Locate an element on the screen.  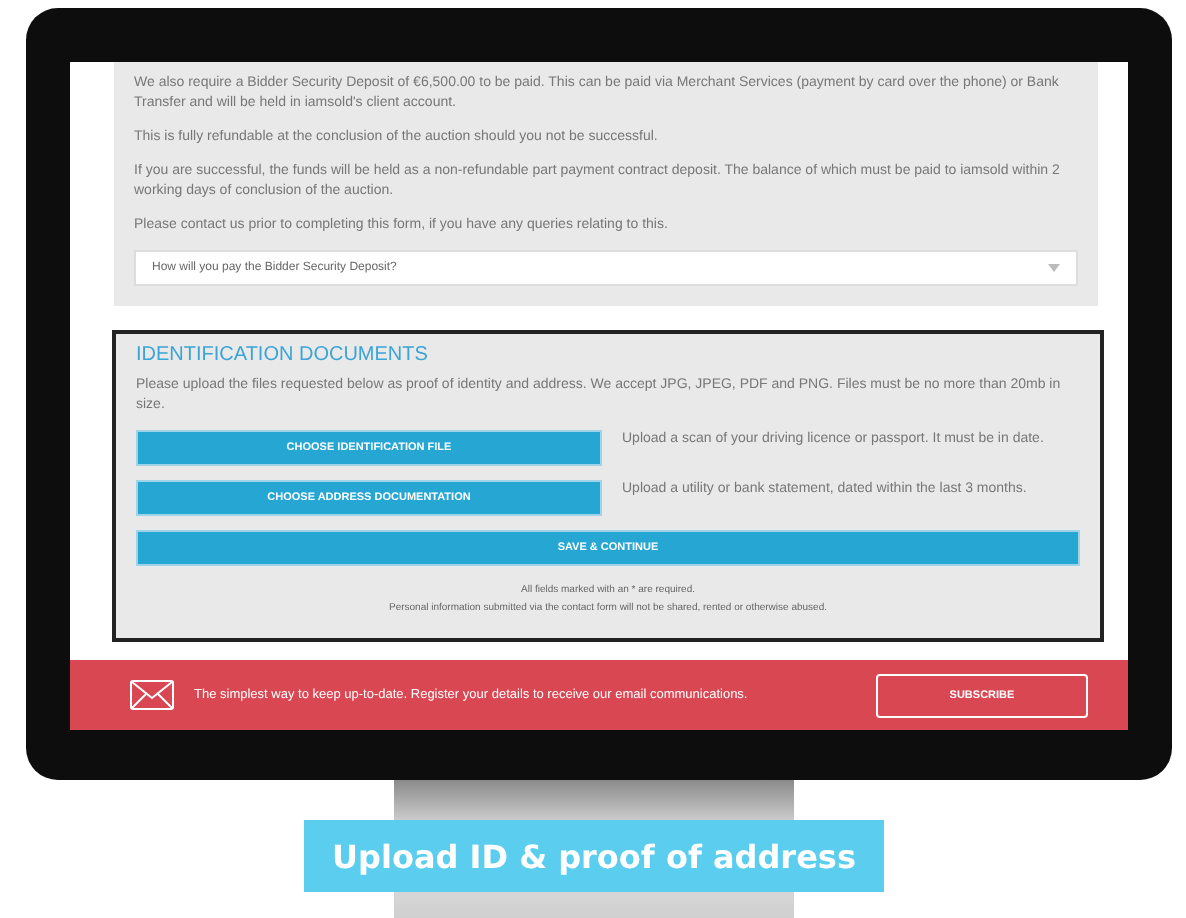
caption-label: Upload ID & proof of address is located at coordinates (594, 856).